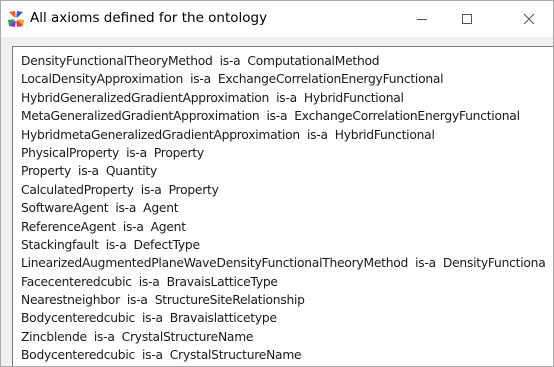 Image resolution: width=554 pixels, height=367 pixels. What do you see at coordinates (140, 116) in the screenshot?
I see `axiom-subject: MetaGeneralizedGradientApproximation` at bounding box center [140, 116].